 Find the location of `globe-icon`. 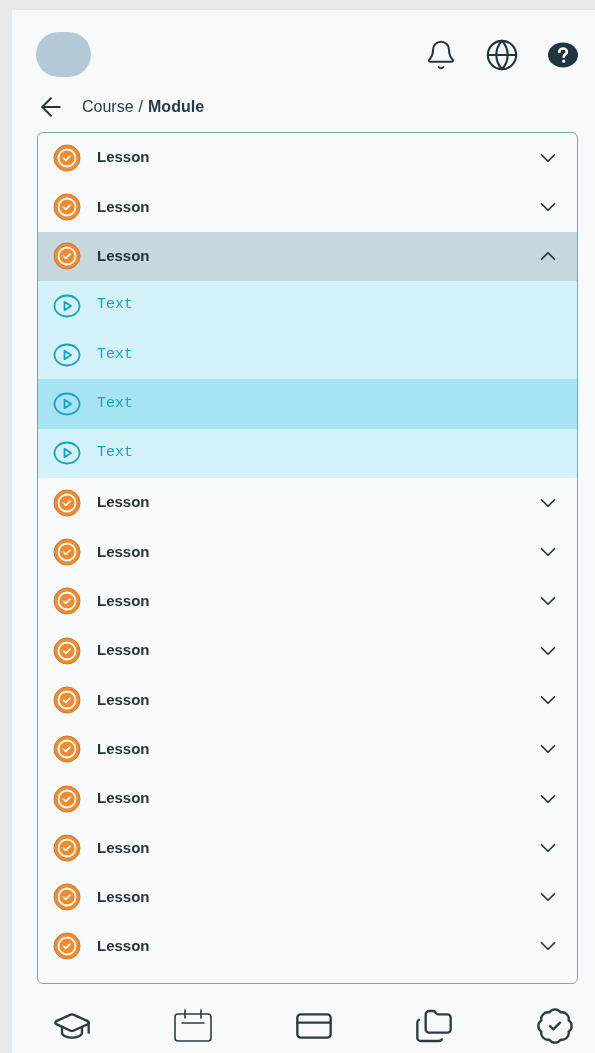

globe-icon is located at coordinates (502, 54).